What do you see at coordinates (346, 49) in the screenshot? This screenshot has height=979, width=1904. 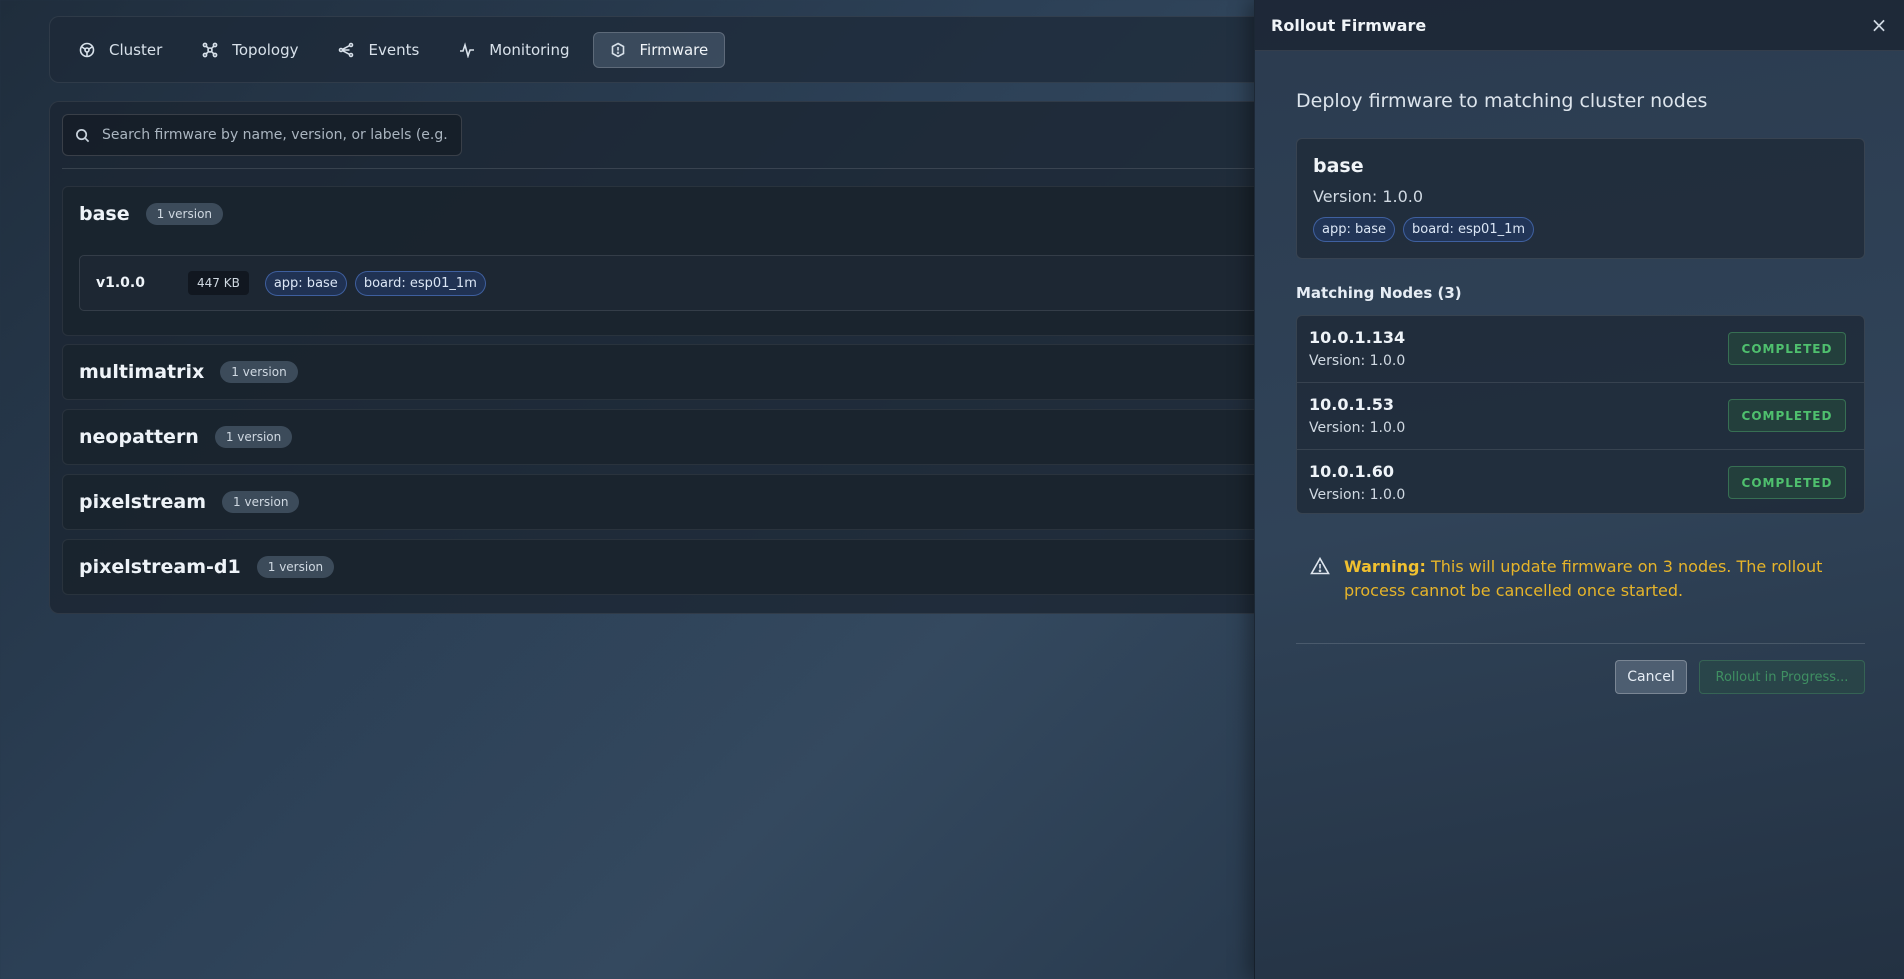 I see `events-icon` at bounding box center [346, 49].